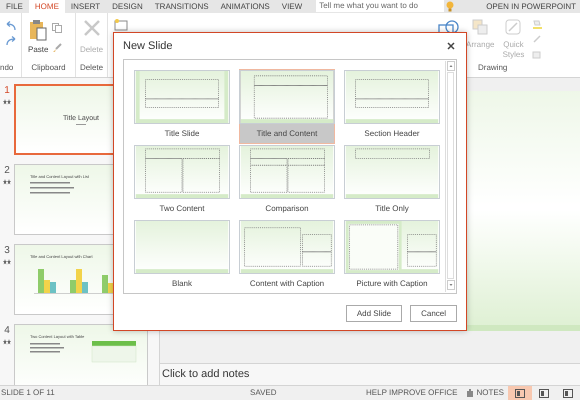  I want to click on arrange-icon, so click(480, 27).